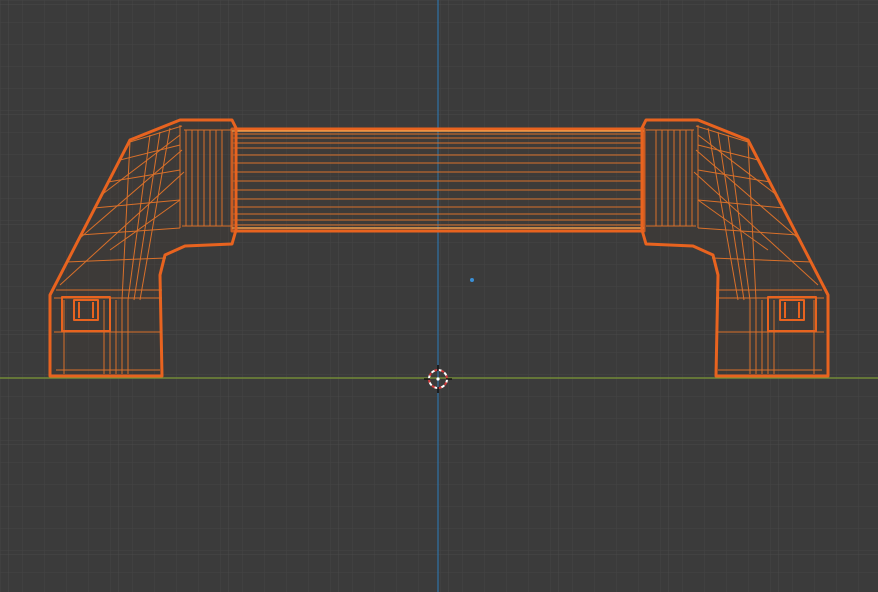 The height and width of the screenshot is (592, 878). What do you see at coordinates (438, 180) in the screenshot?
I see `handle-bar` at bounding box center [438, 180].